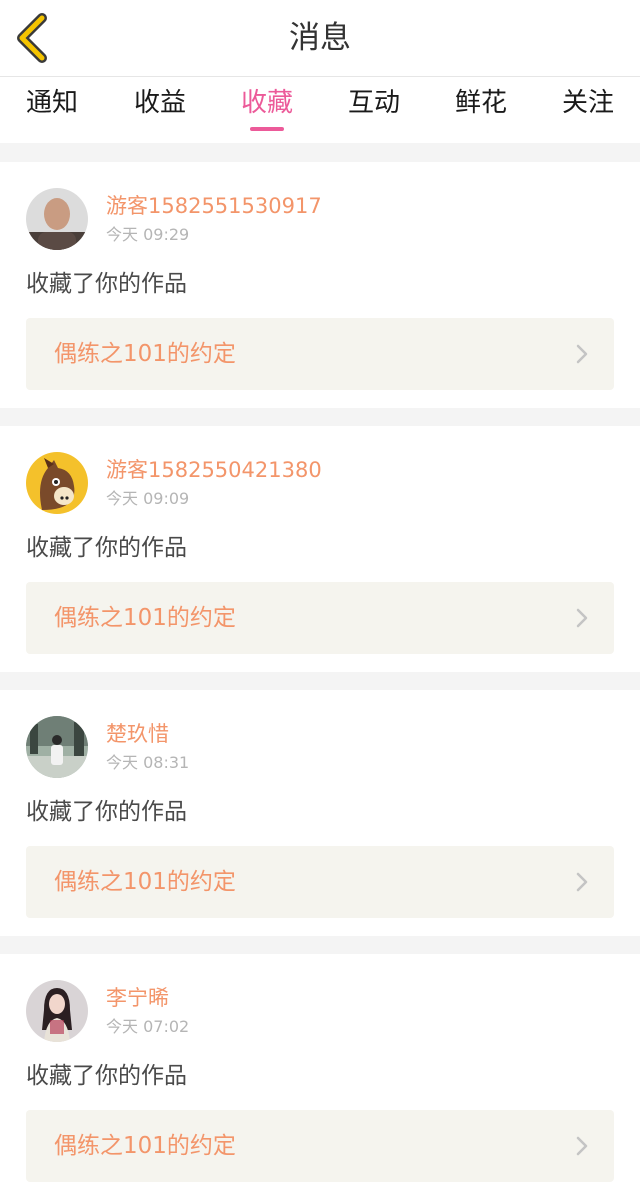 This screenshot has width=640, height=1200. What do you see at coordinates (374, 103) in the screenshot?
I see `tab-label: 互动` at bounding box center [374, 103].